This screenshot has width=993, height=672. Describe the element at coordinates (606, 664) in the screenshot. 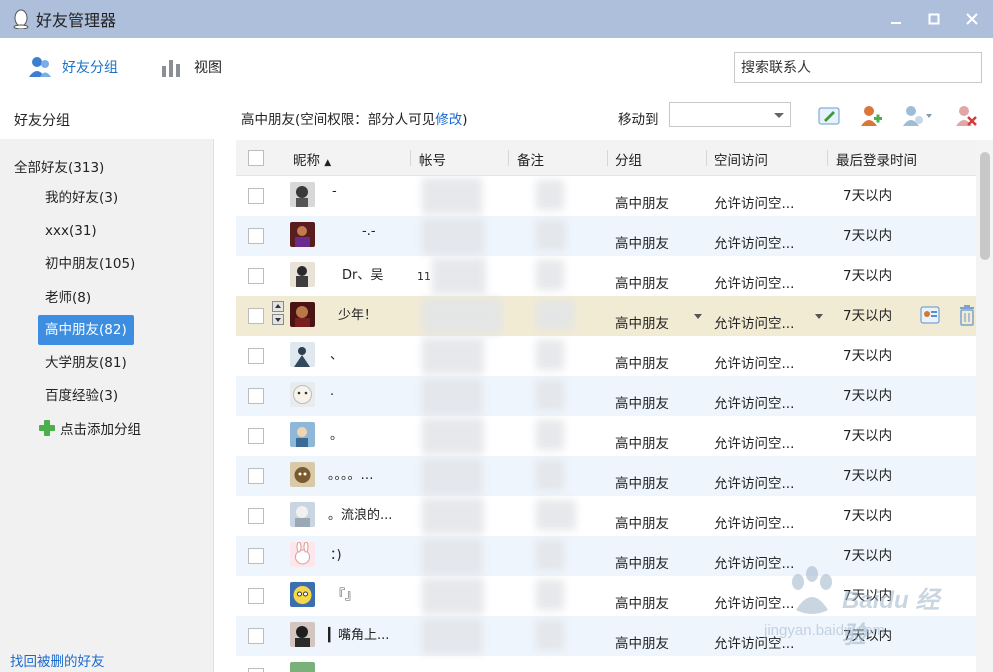

I see `table-row-partial` at that location.